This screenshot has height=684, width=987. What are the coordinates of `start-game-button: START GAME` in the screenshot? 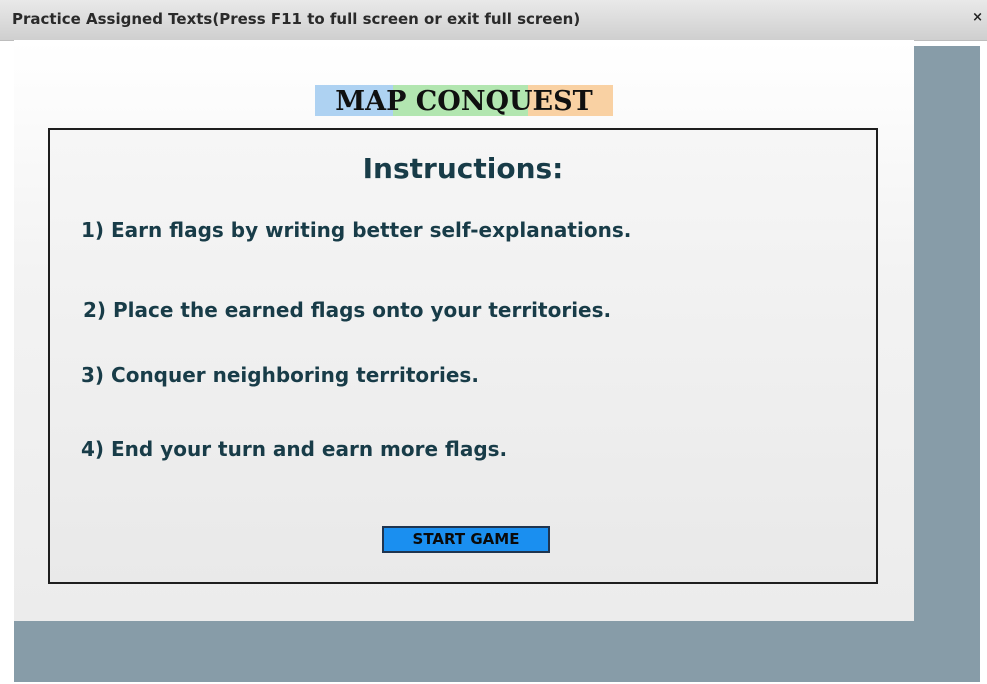 It's located at (466, 539).